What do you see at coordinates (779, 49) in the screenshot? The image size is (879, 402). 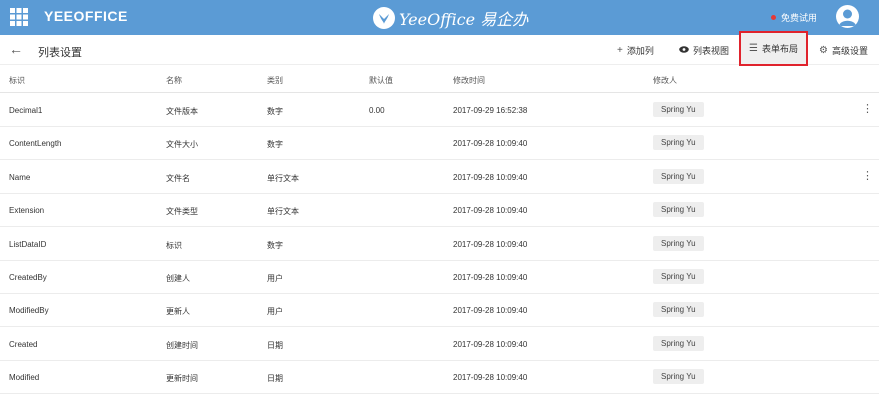 I see `form-layout-label: 表单布局` at bounding box center [779, 49].